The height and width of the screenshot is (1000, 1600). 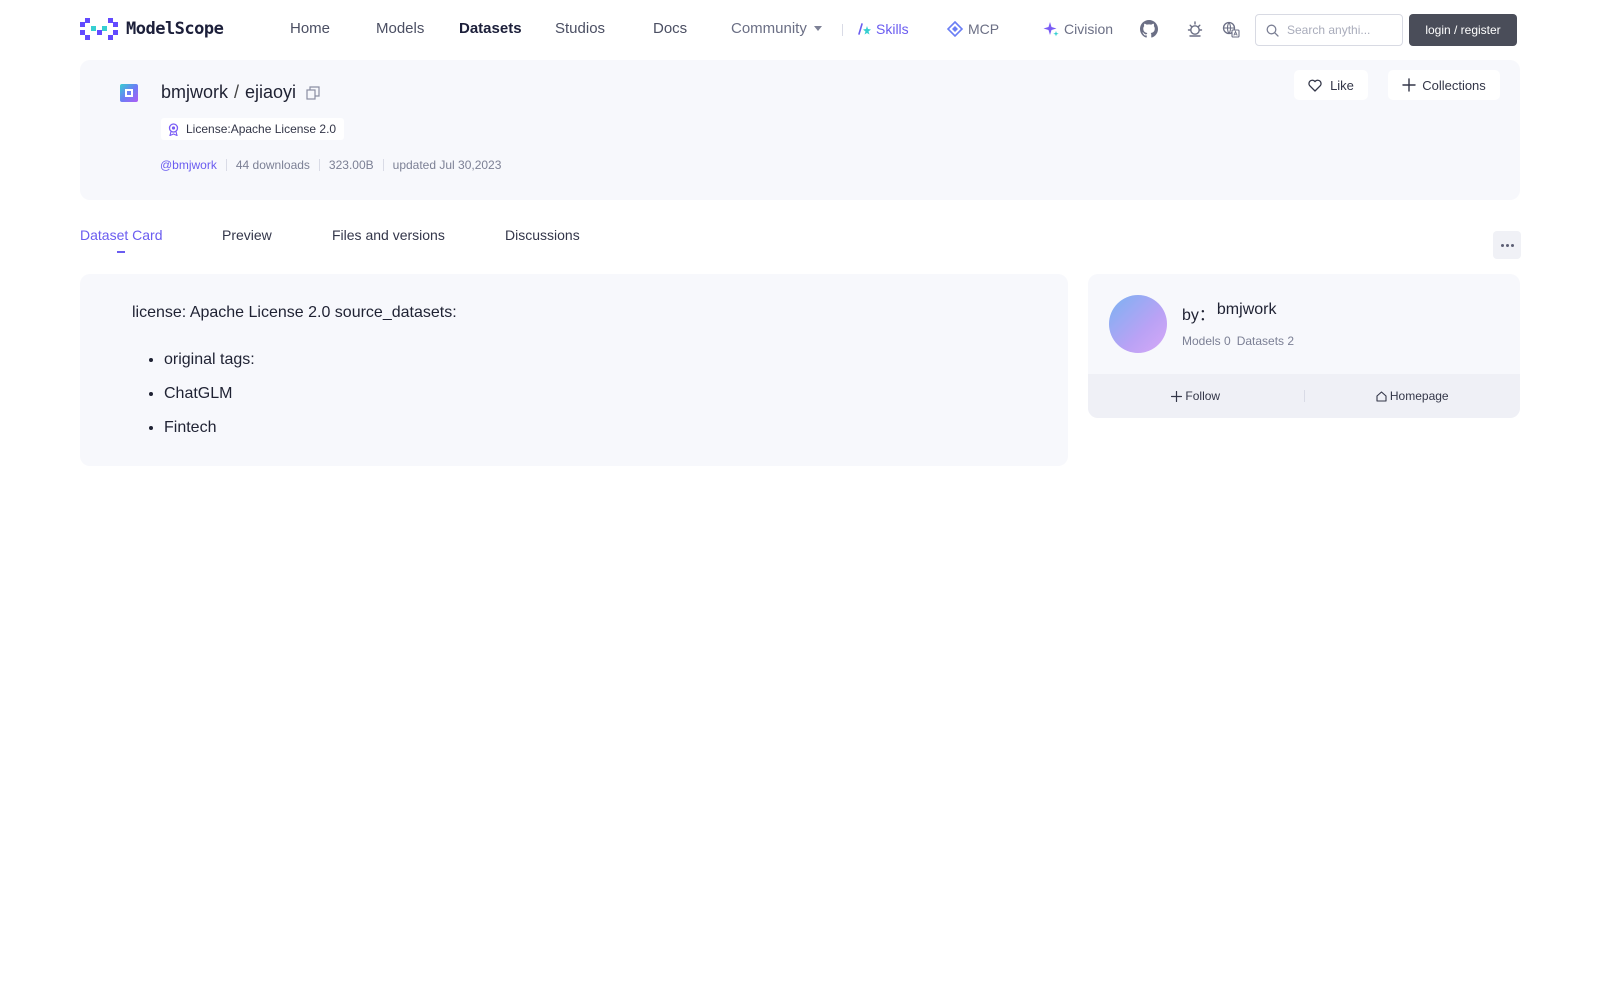 I want to click on nav-community-dropdown: Community, so click(x=776, y=28).